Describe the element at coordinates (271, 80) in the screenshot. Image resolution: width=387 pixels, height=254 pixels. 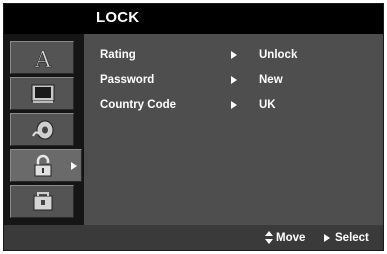
I see `menu-row-value: New` at that location.